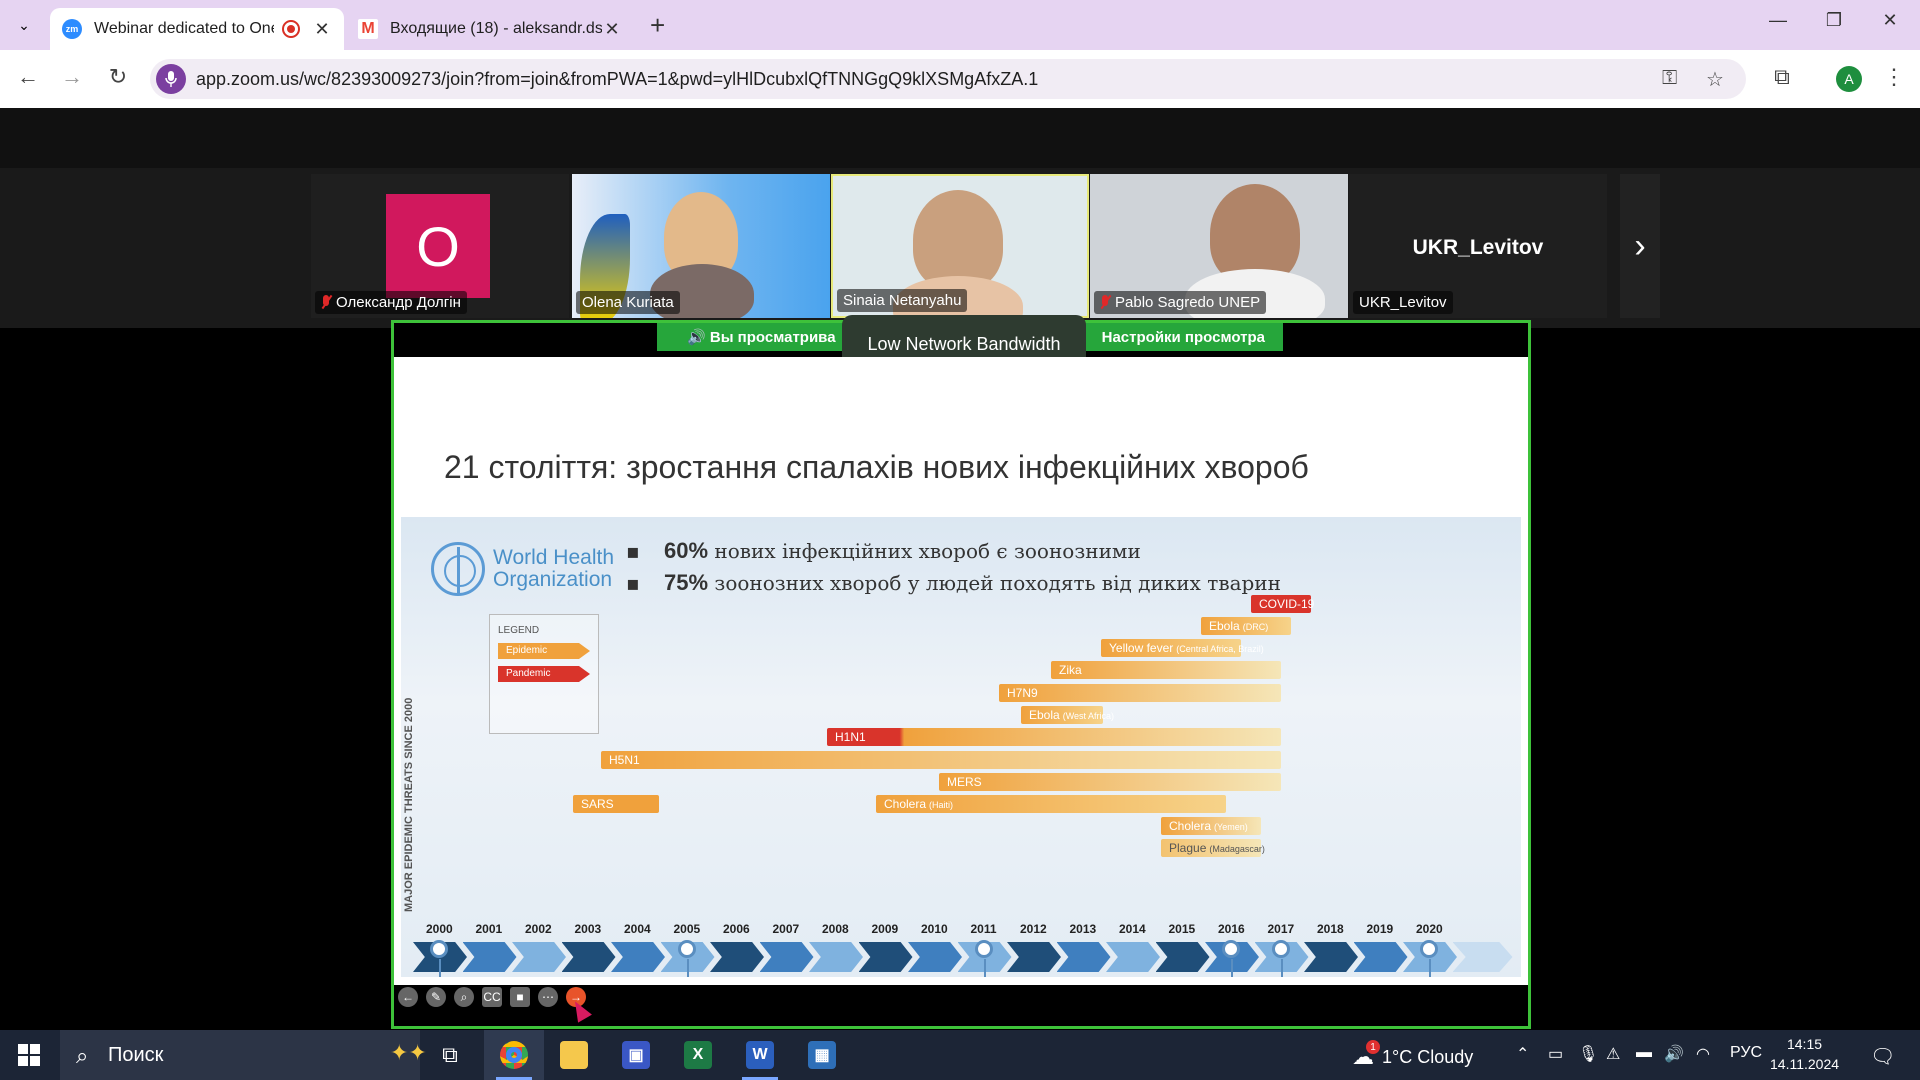 This screenshot has height=1080, width=1920. I want to click on weather-badge: 1, so click(1373, 1047).